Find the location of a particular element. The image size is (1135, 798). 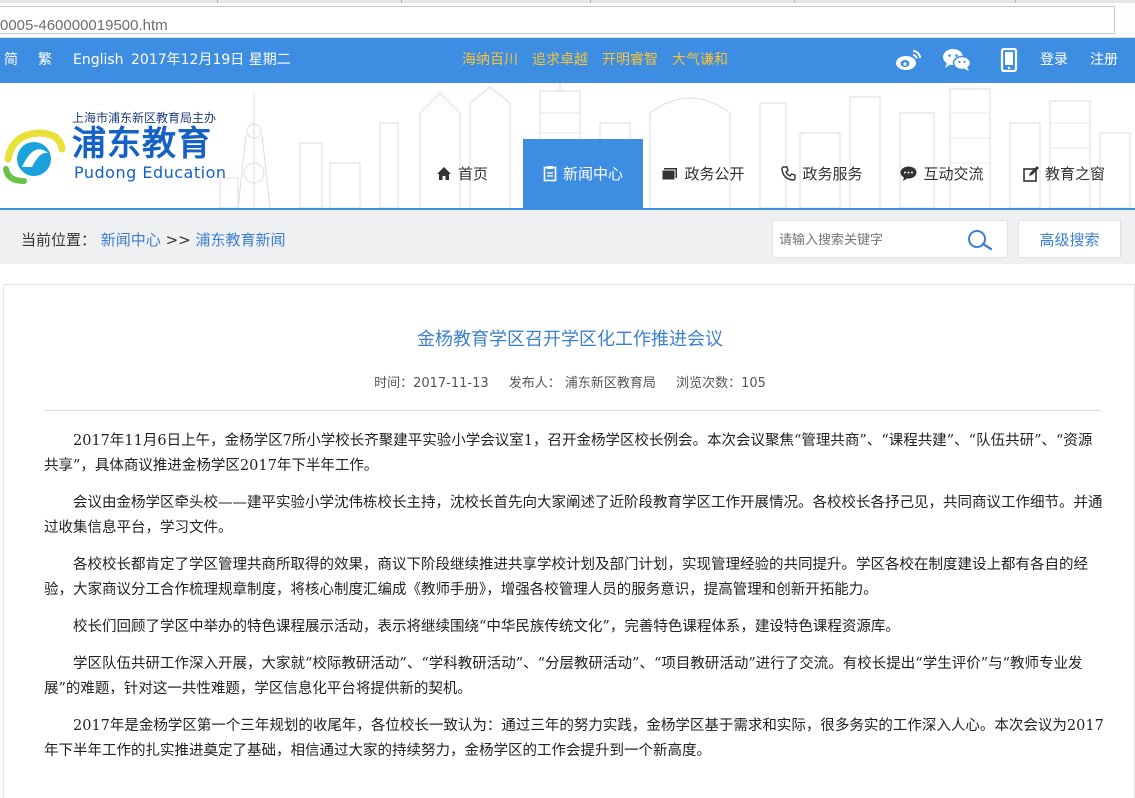

wechat-icon is located at coordinates (957, 60).